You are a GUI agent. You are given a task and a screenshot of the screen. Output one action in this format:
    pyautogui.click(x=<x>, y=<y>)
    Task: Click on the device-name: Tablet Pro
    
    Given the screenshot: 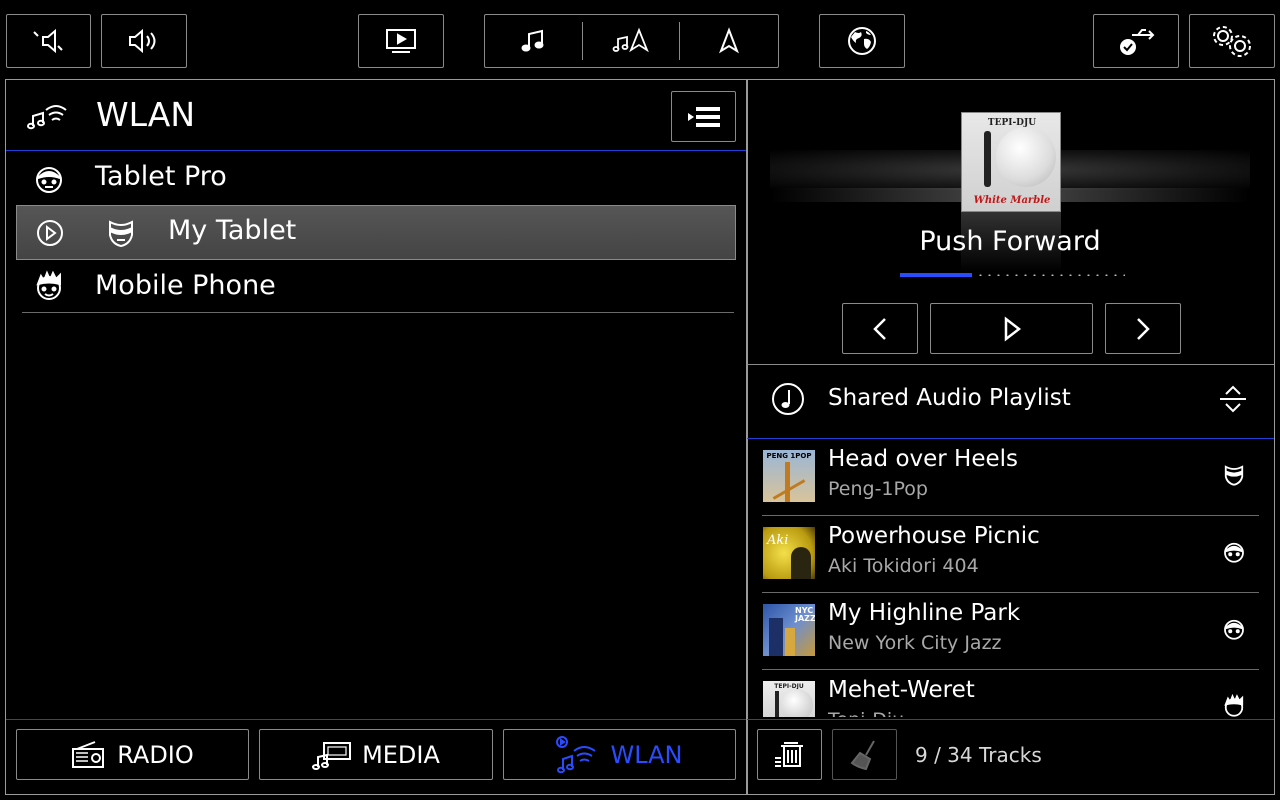 What is the action you would take?
    pyautogui.click(x=161, y=176)
    